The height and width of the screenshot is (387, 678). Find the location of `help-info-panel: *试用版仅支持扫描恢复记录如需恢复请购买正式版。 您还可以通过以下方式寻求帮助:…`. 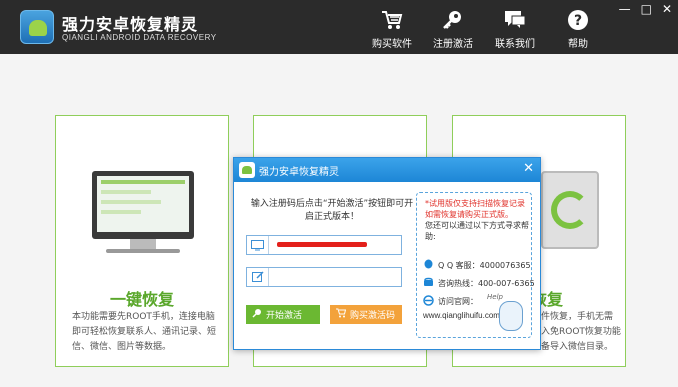

help-info-panel: *试用版仅支持扫描恢复记录如需恢复请购买正式版。 您还可以通过以下方式寻求帮助:… is located at coordinates (475, 265).